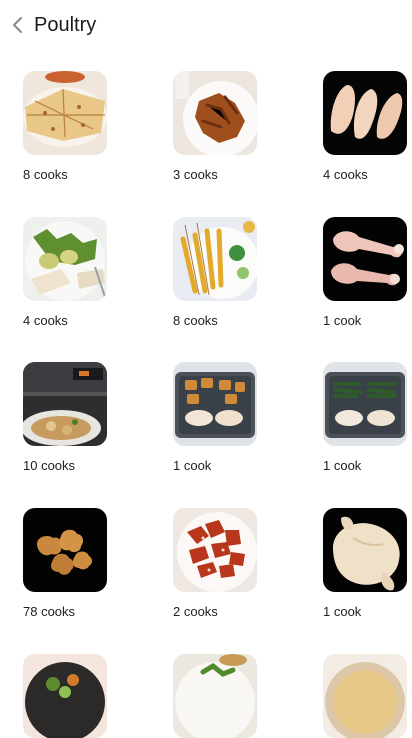 The image size is (412, 738). I want to click on recipe-image-oven-dish, so click(65, 404).